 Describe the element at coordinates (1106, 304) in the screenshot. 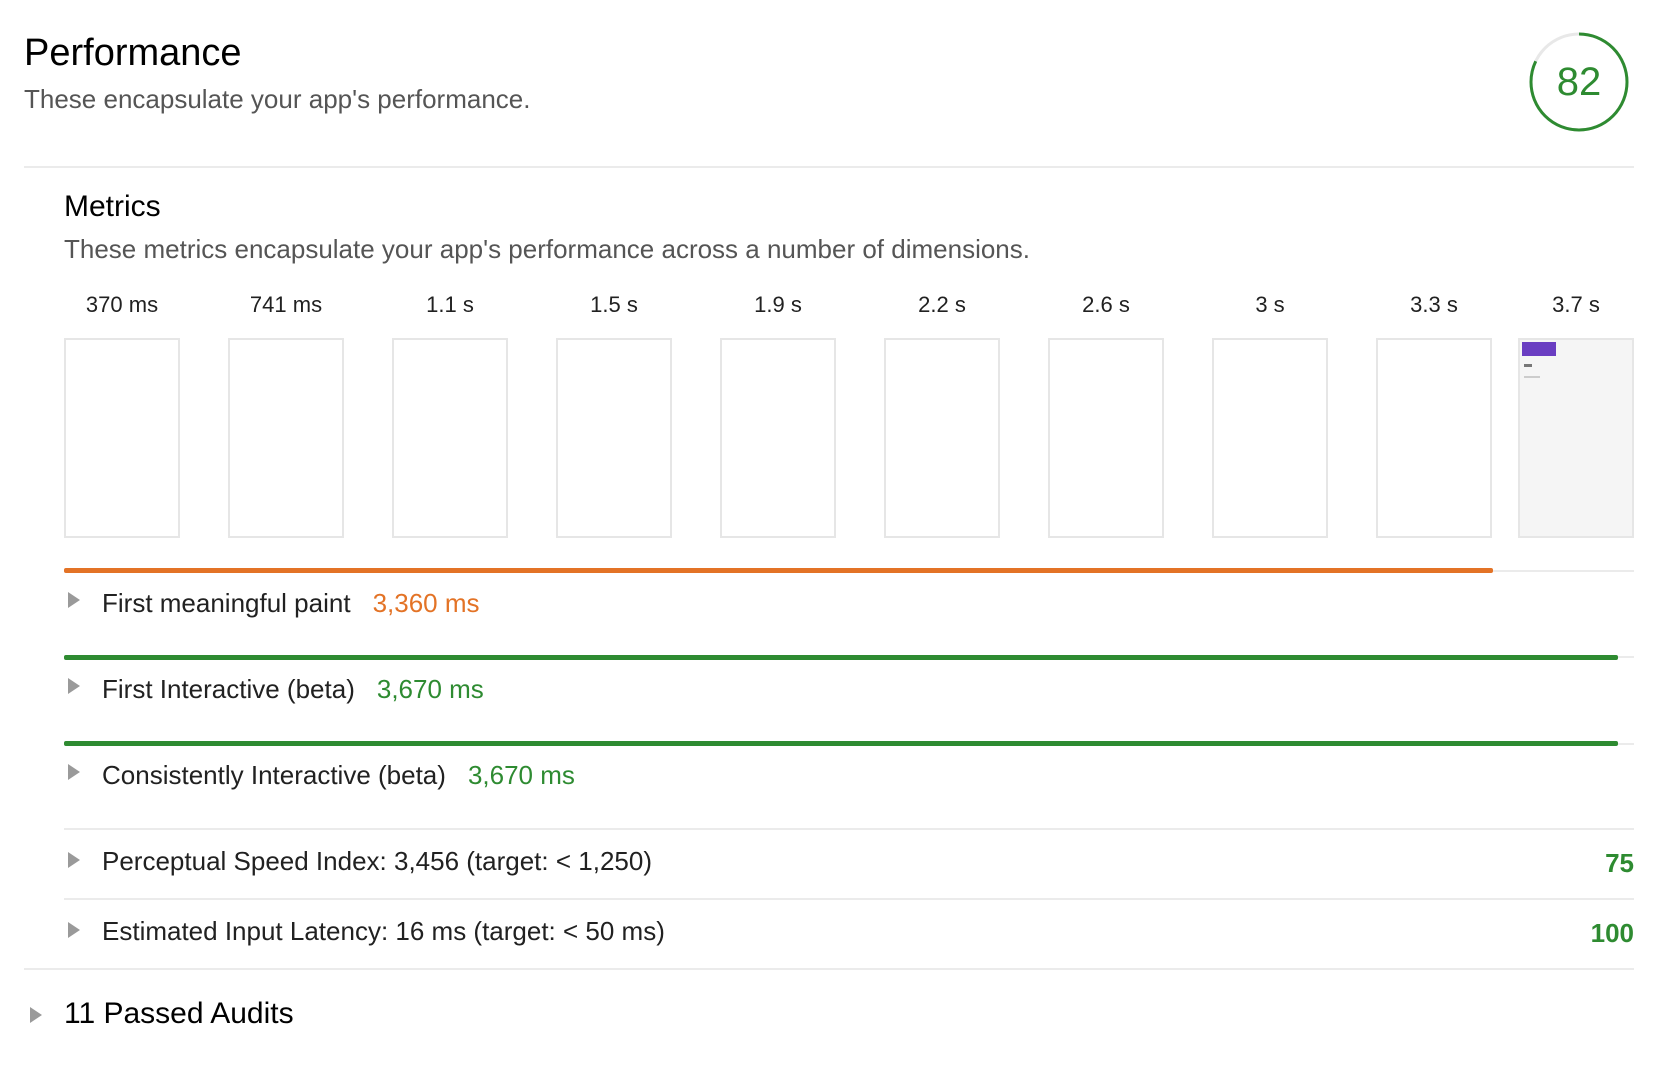

I see `frame-timestamp: 2.6 s` at that location.